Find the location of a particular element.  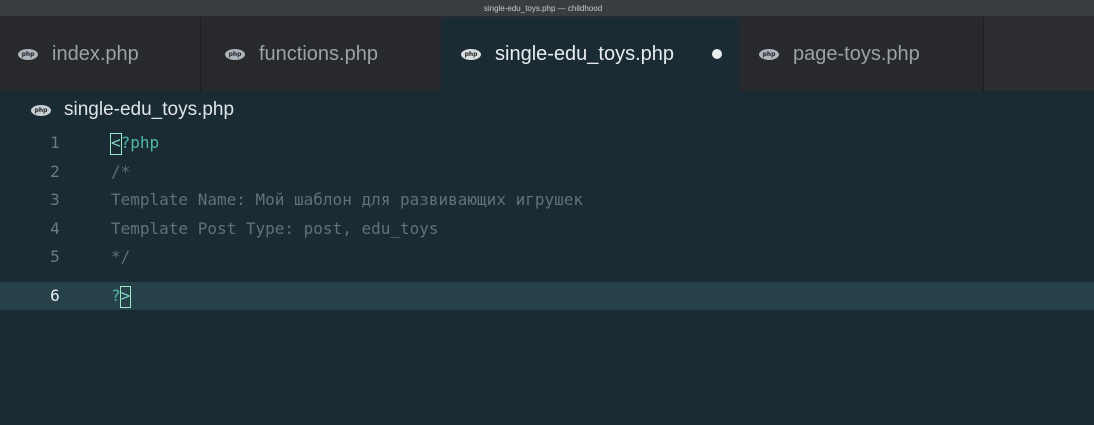

tab-page-toys-php: php page-toys.php is located at coordinates (861, 54).